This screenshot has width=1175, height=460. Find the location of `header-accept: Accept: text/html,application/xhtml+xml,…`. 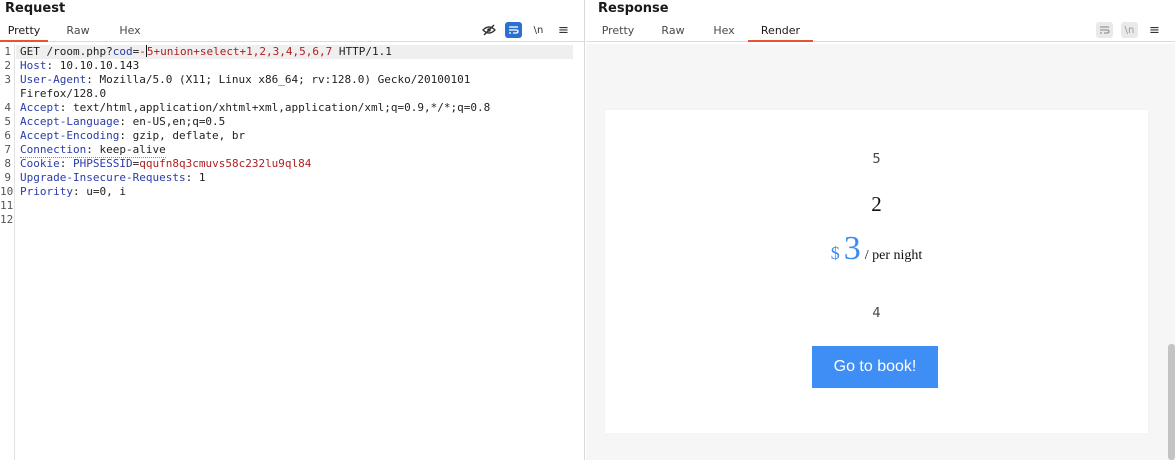

header-accept: Accept: text/html,application/xhtml+xml,… is located at coordinates (255, 108).